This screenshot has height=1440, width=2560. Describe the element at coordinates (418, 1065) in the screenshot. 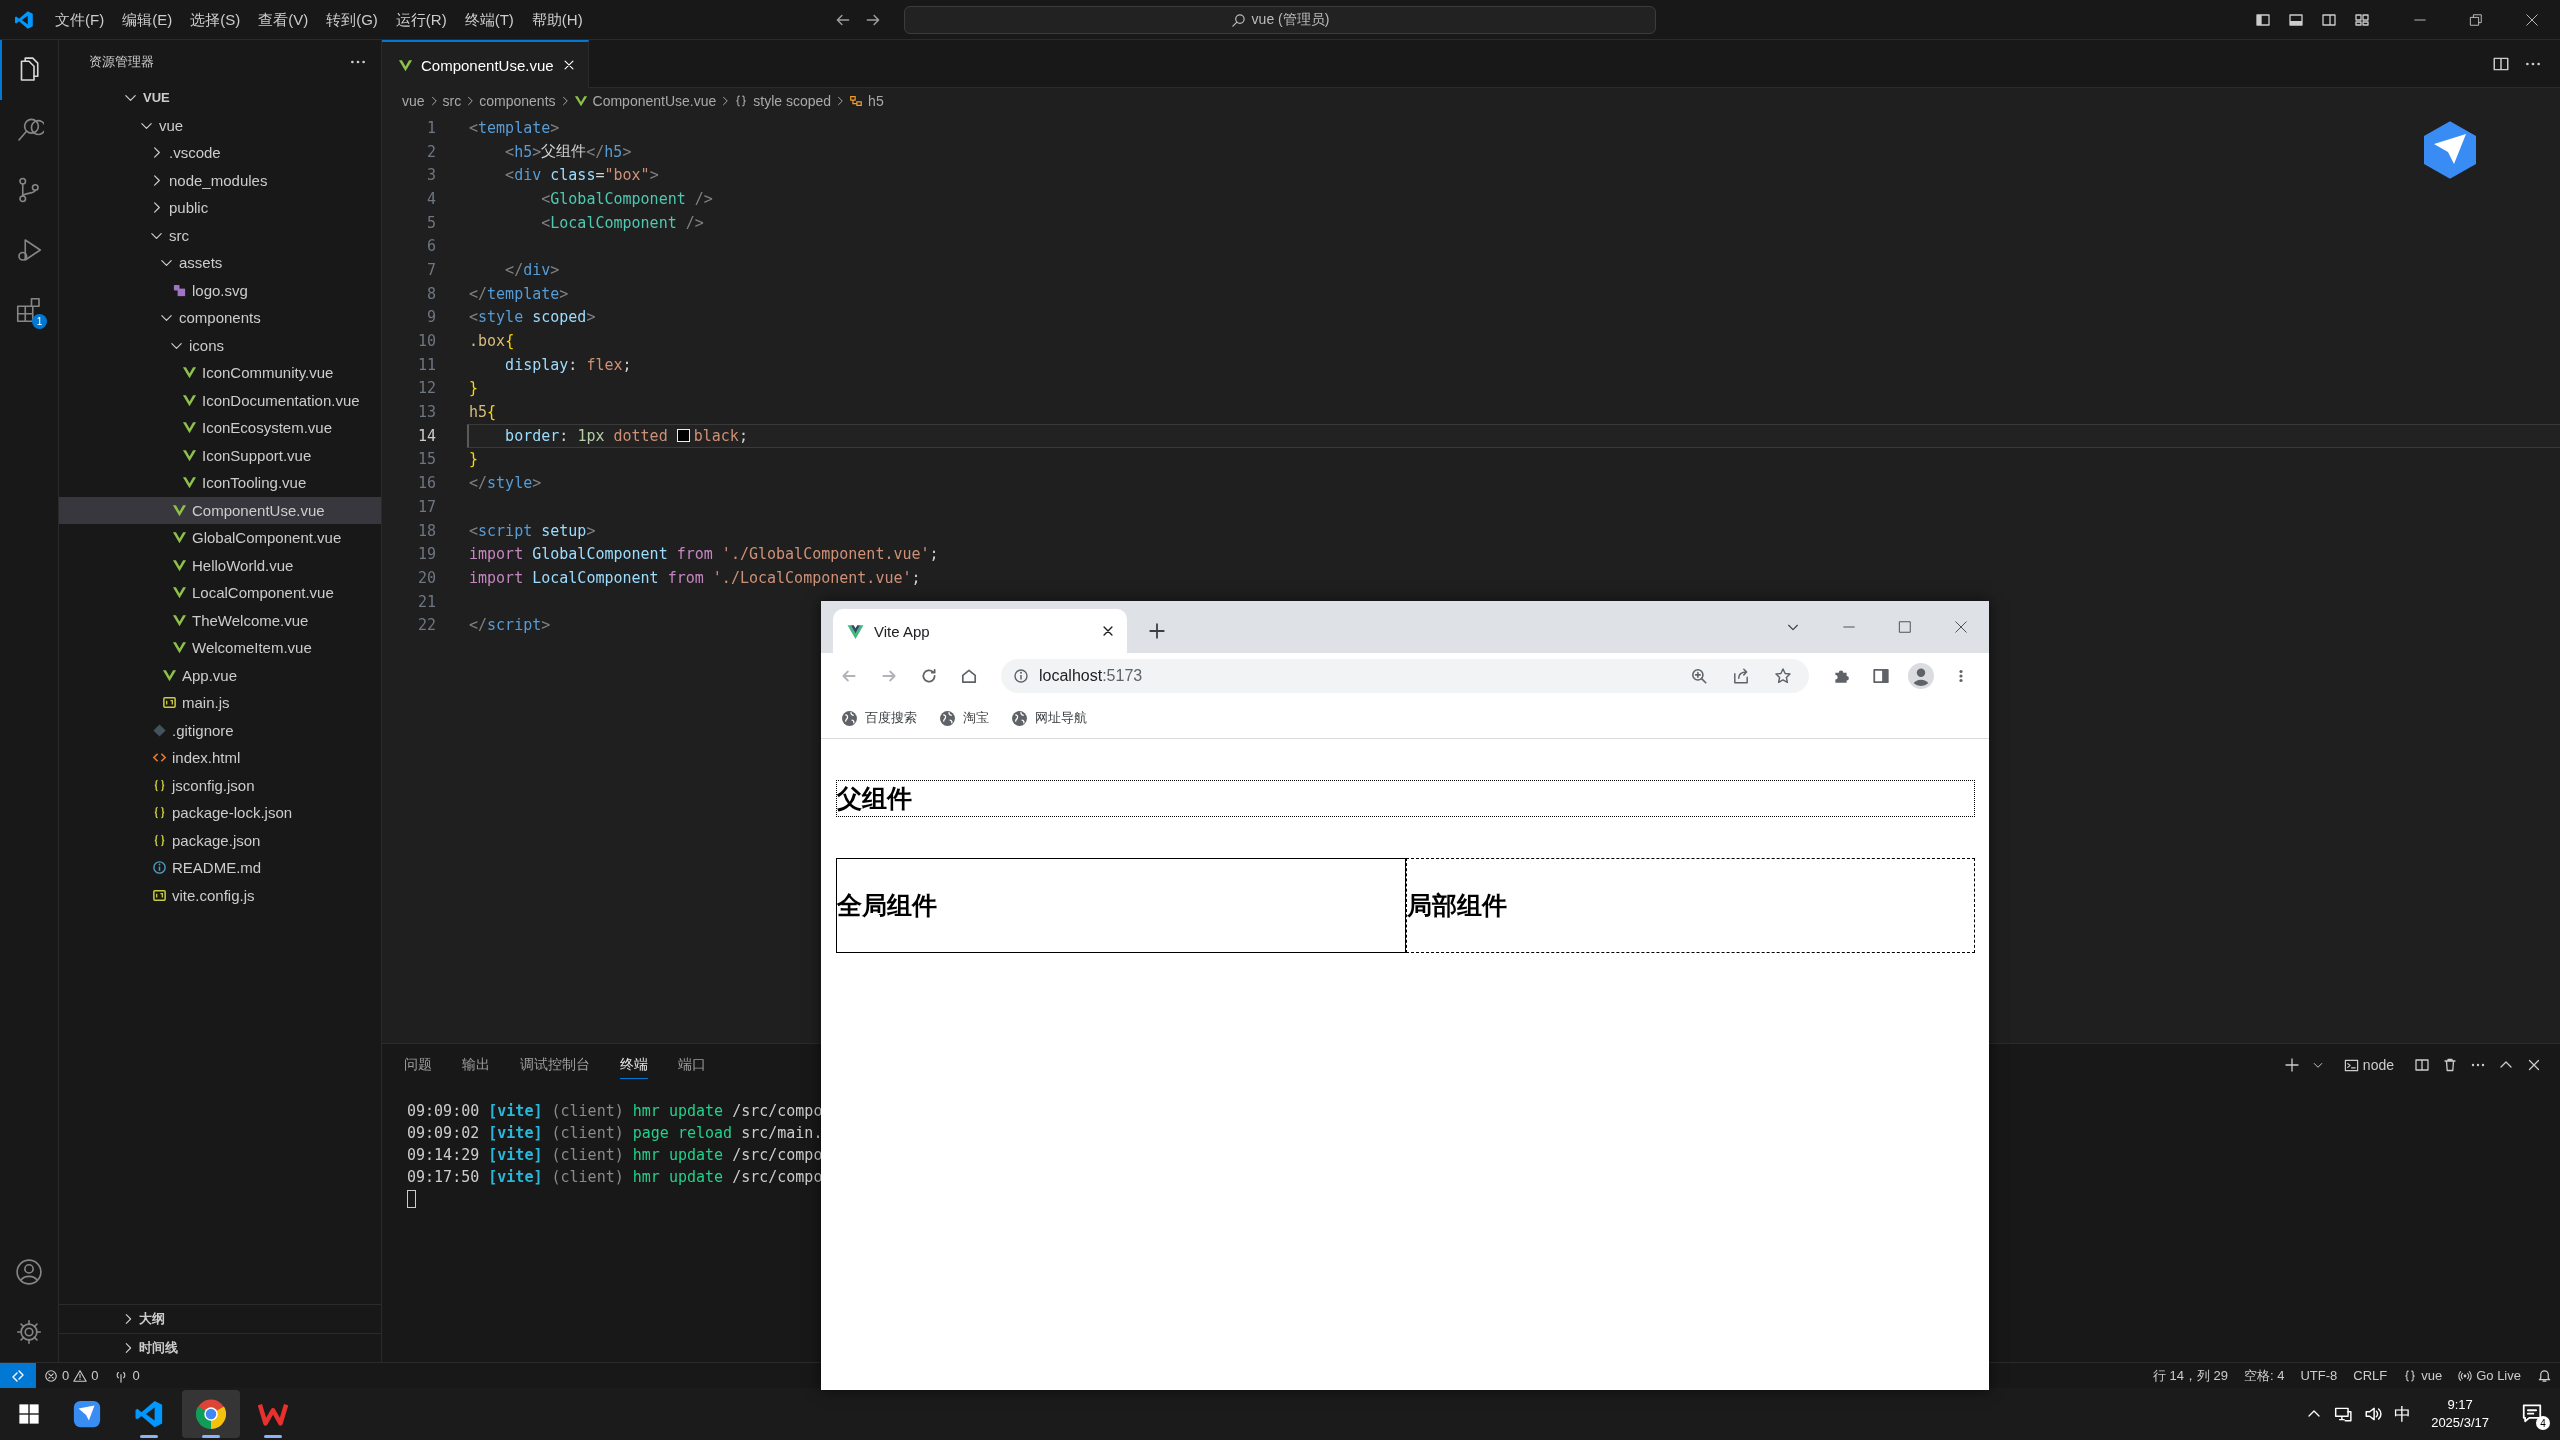

I see `panel-tab: 问题` at that location.